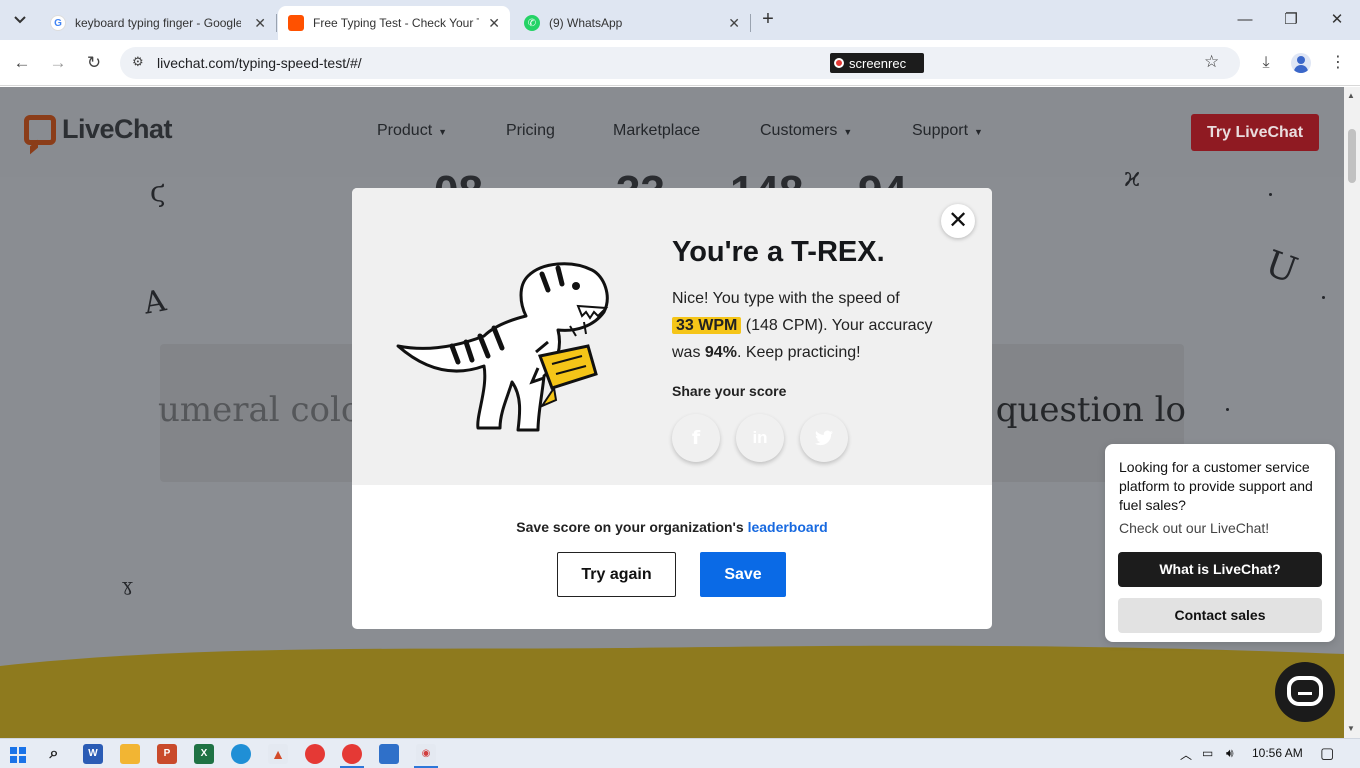 The width and height of the screenshot is (1360, 768). Describe the element at coordinates (130, 754) in the screenshot. I see `file-explorer-icon` at that location.